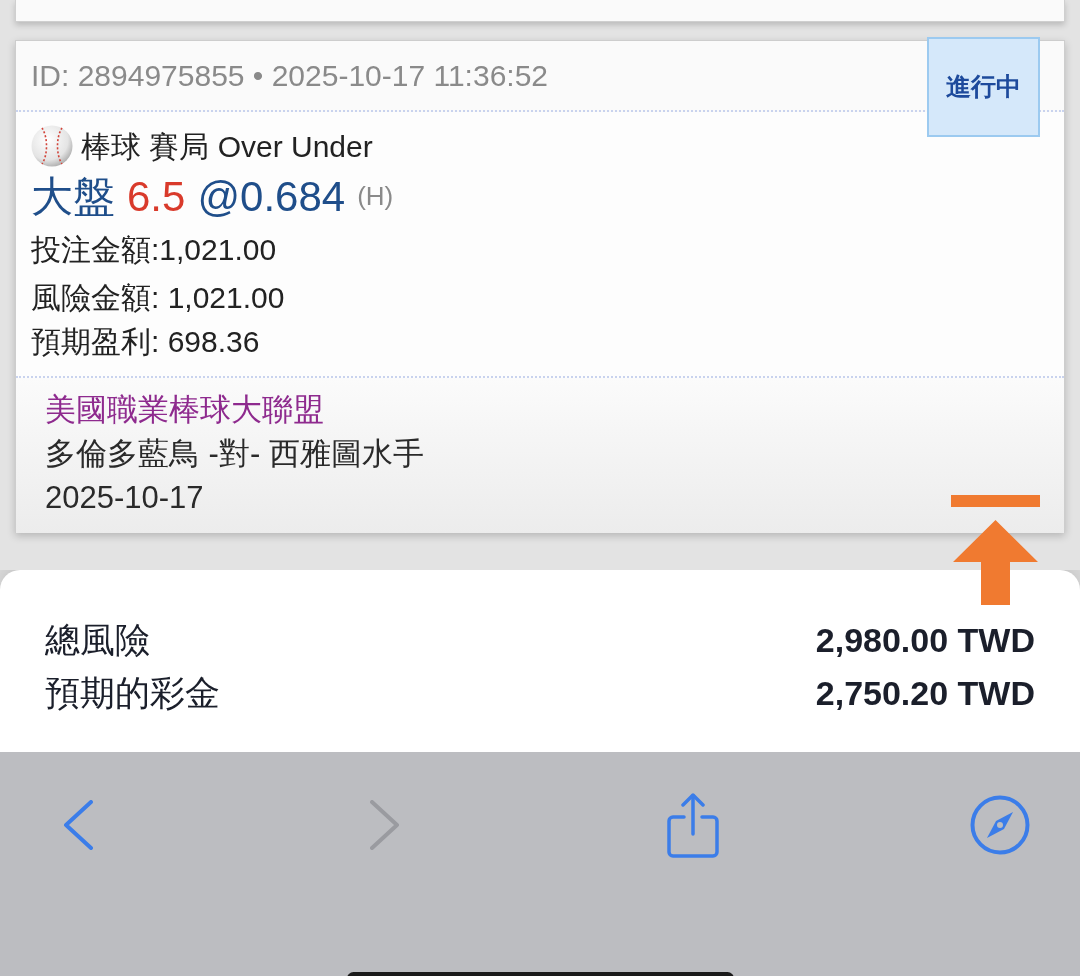 The height and width of the screenshot is (976, 1080). Describe the element at coordinates (983, 87) in the screenshot. I see `status-badge: 進行中` at that location.